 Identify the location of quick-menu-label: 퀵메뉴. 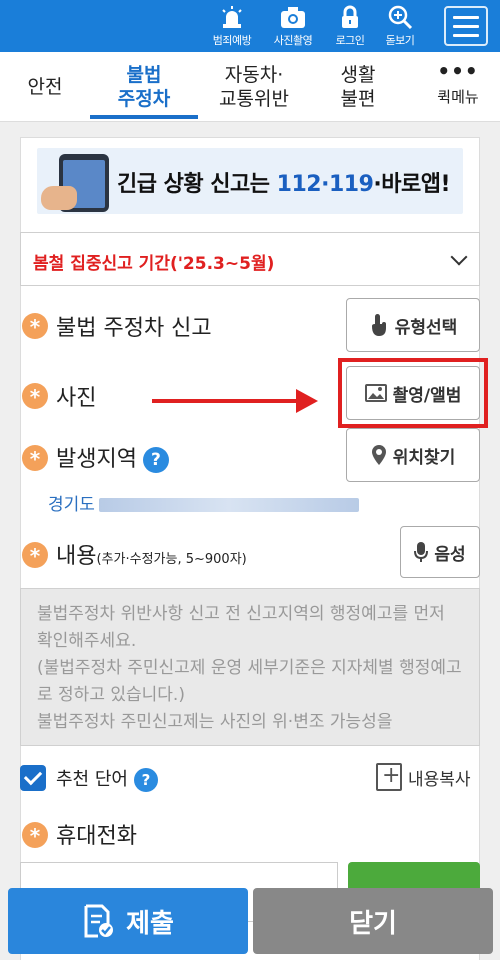
(458, 97).